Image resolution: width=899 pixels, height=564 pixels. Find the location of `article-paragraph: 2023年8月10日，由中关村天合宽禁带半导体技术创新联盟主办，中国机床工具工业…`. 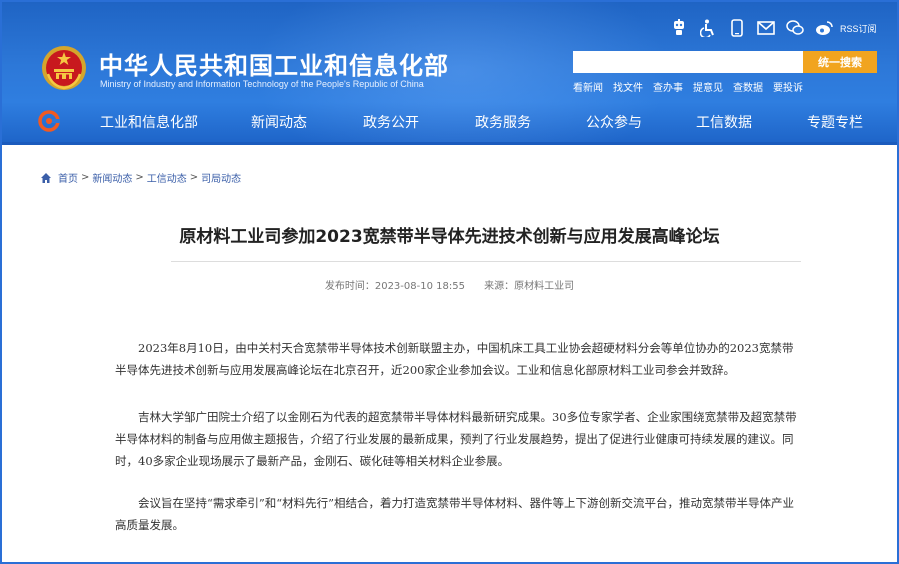

article-paragraph: 2023年8月10日，由中关村天合宽禁带半导体技术创新联盟主办，中国机床工具工业… is located at coordinates (454, 359).